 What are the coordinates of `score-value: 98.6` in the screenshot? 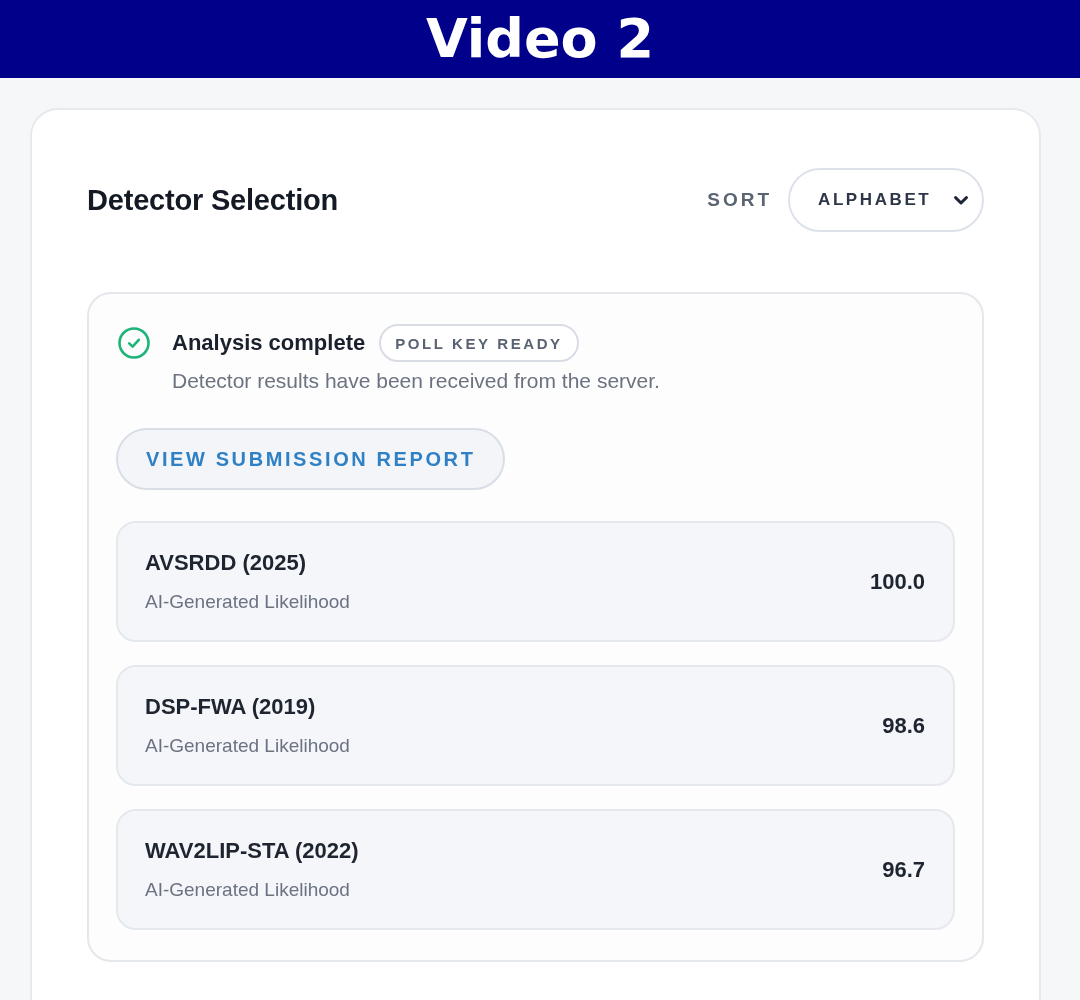 It's located at (903, 725).